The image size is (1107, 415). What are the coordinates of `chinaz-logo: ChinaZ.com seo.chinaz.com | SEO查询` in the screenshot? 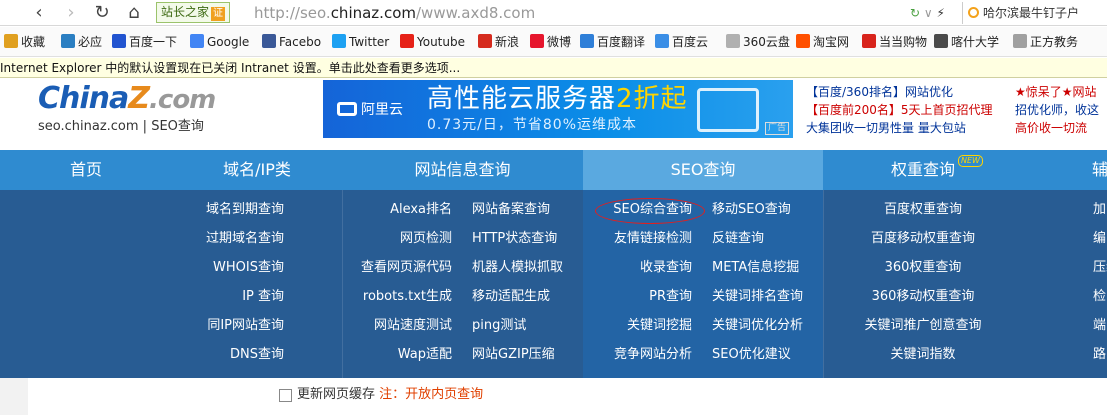 It's located at (127, 109).